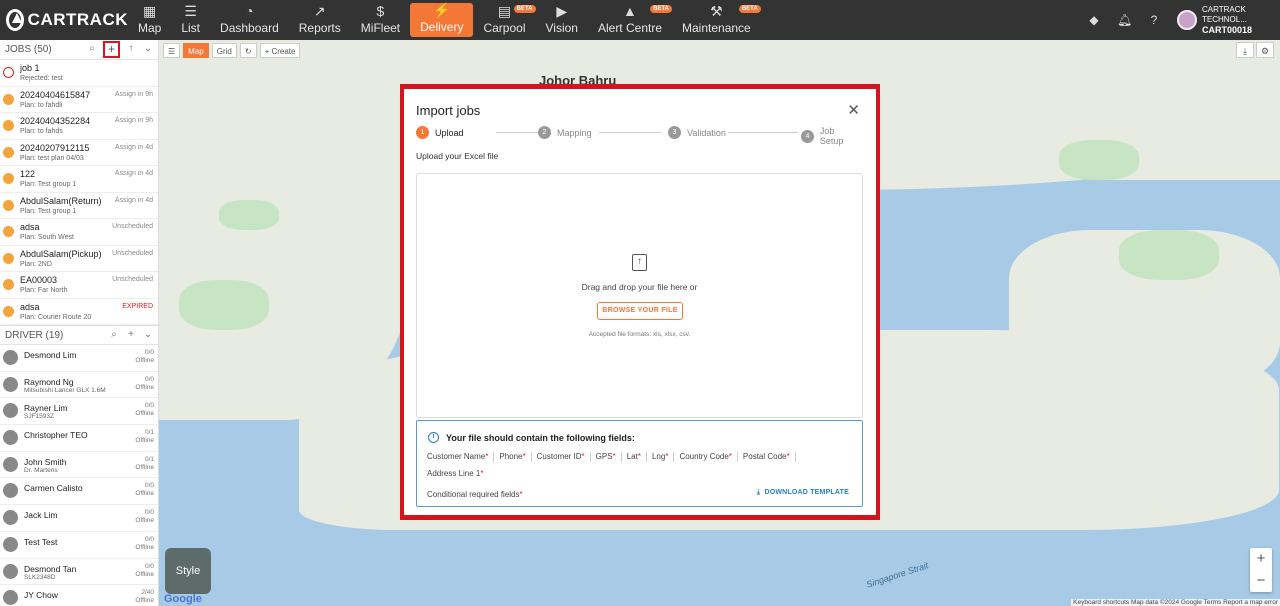  What do you see at coordinates (433, 437) in the screenshot?
I see `info-icon: i` at bounding box center [433, 437].